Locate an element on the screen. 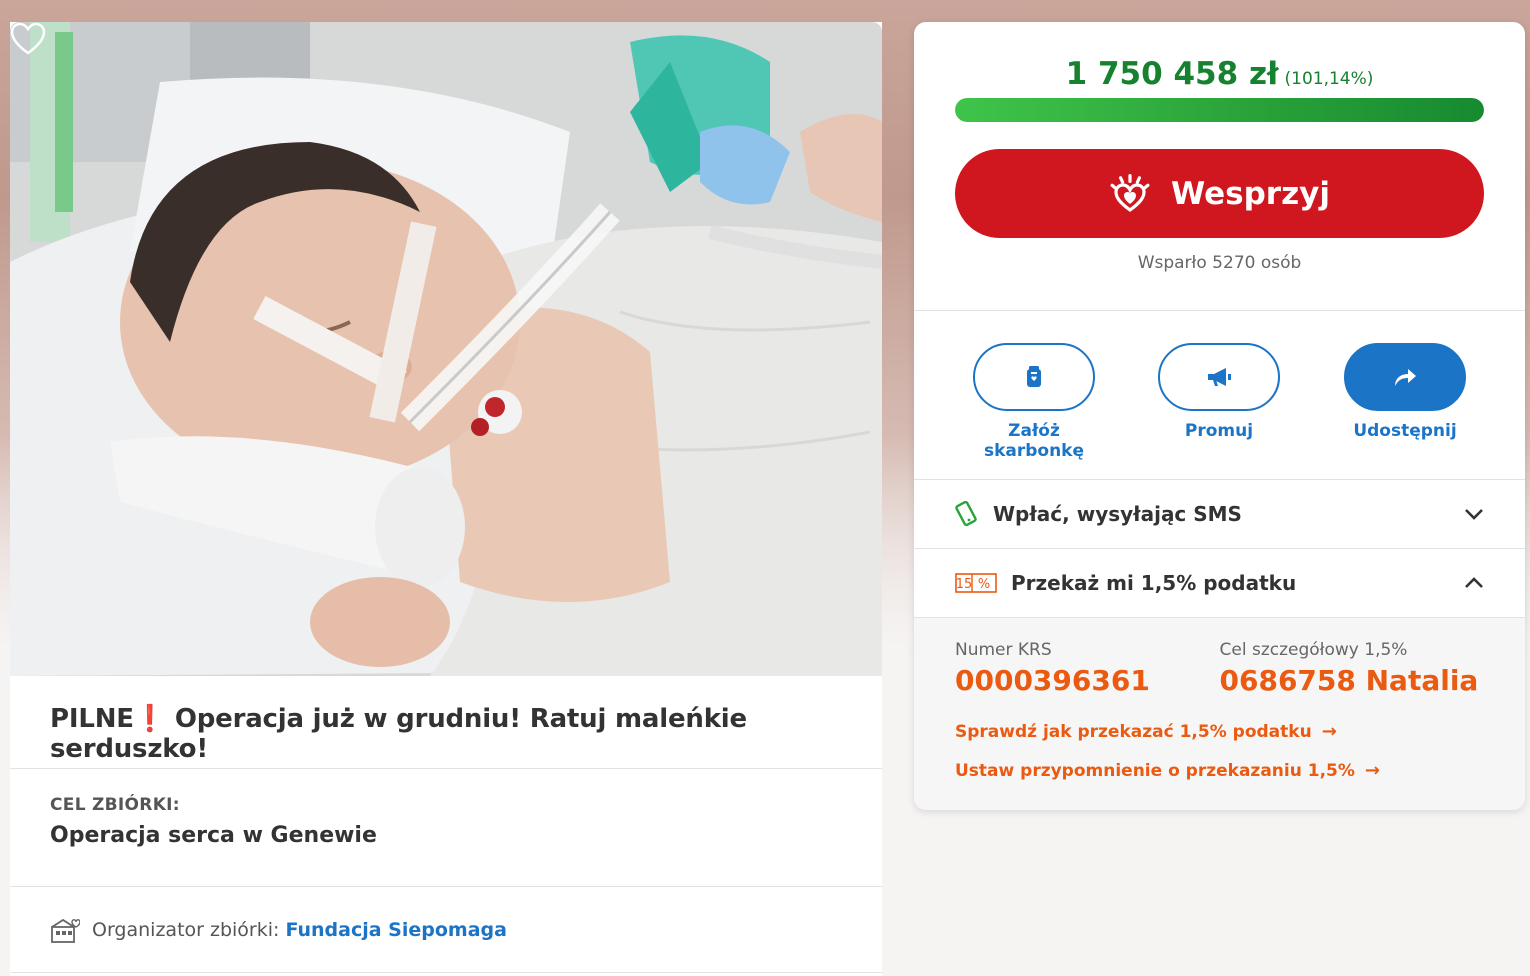  tax-goal-column: Cel szczegółowy 1,5% 0686758 Natalia is located at coordinates (1352, 668).